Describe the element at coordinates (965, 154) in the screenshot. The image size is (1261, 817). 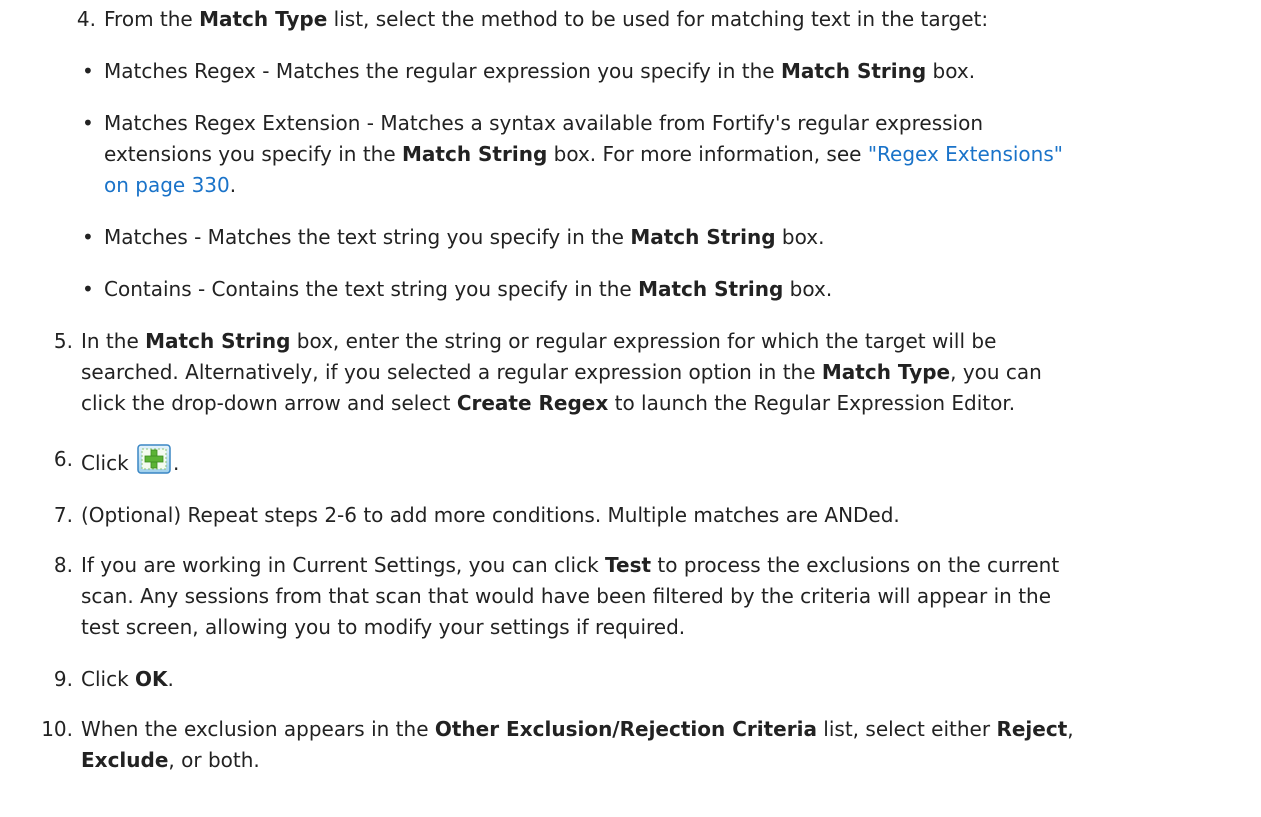
I see `regex-extensions-link: "Regex Extensions"` at that location.